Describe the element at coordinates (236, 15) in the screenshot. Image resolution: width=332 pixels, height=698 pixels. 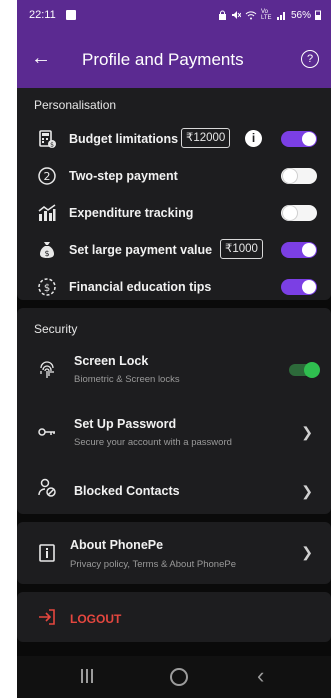
I see `mute-icon` at that location.